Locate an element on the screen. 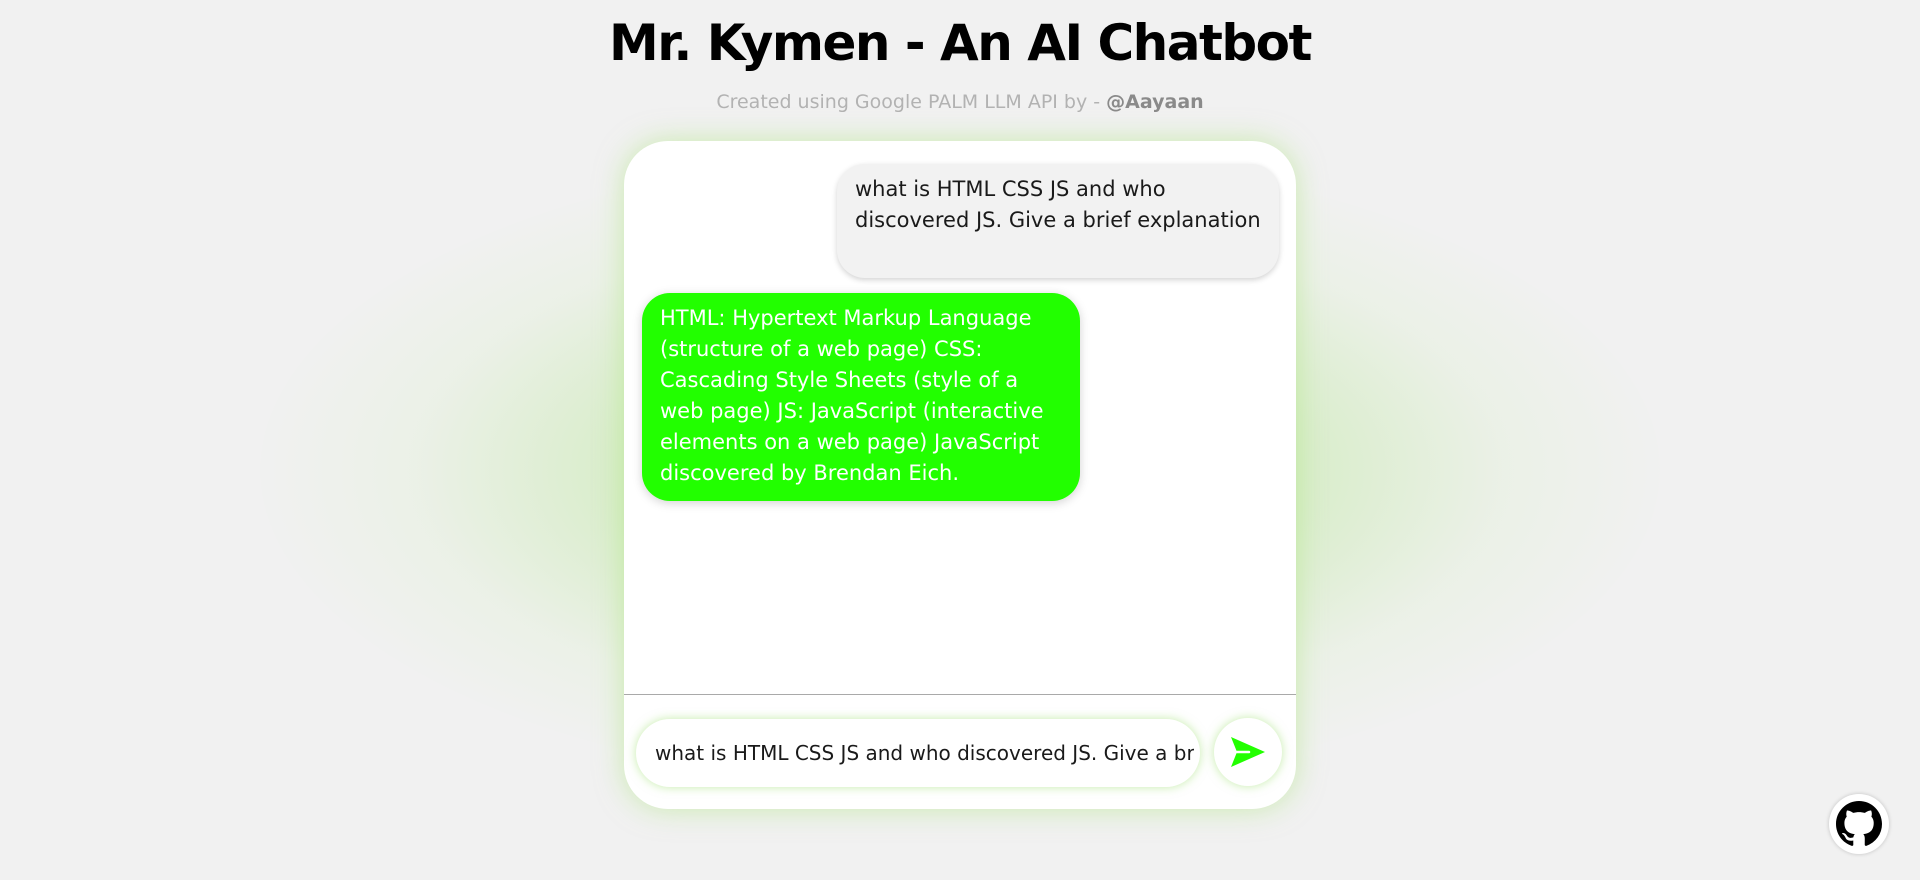 The height and width of the screenshot is (880, 1920). github-link is located at coordinates (1859, 824).